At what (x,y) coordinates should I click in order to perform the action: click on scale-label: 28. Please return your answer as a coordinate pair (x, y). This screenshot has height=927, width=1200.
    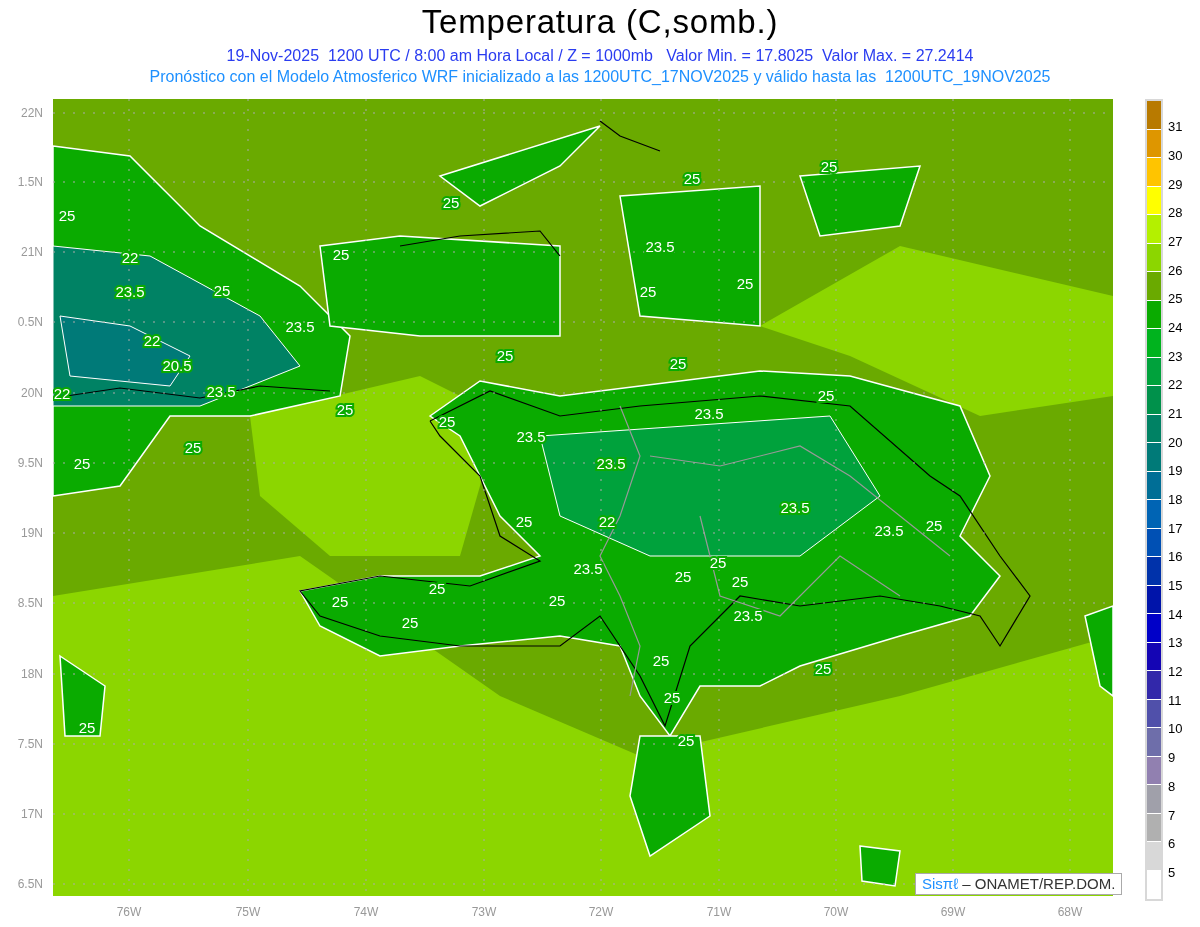
    Looking at the image, I should click on (1175, 213).